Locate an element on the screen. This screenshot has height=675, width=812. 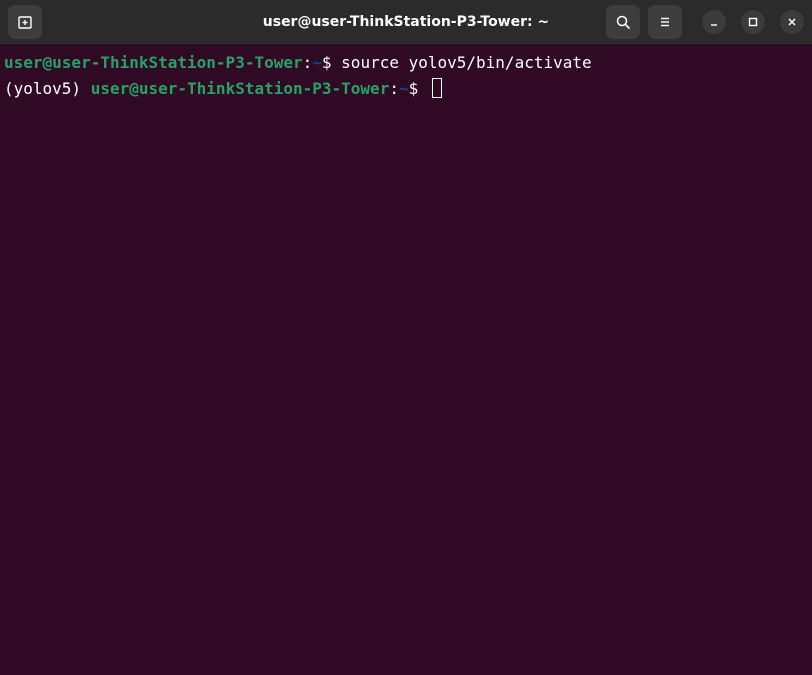
minimize-icon is located at coordinates (714, 25).